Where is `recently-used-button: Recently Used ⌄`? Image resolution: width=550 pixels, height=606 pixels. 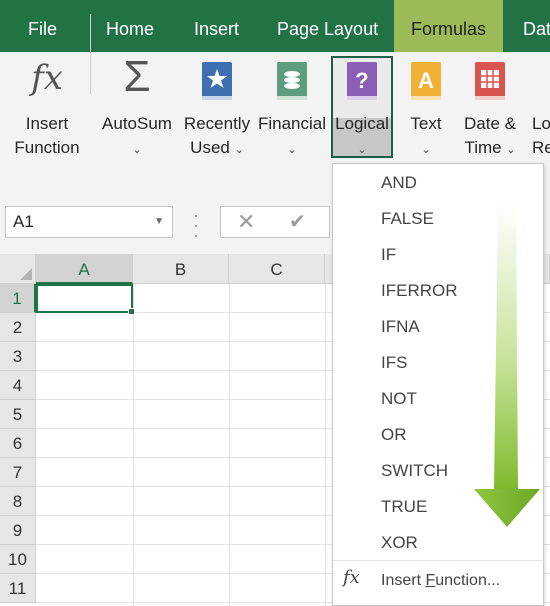 recently-used-button: Recently Used ⌄ is located at coordinates (217, 107).